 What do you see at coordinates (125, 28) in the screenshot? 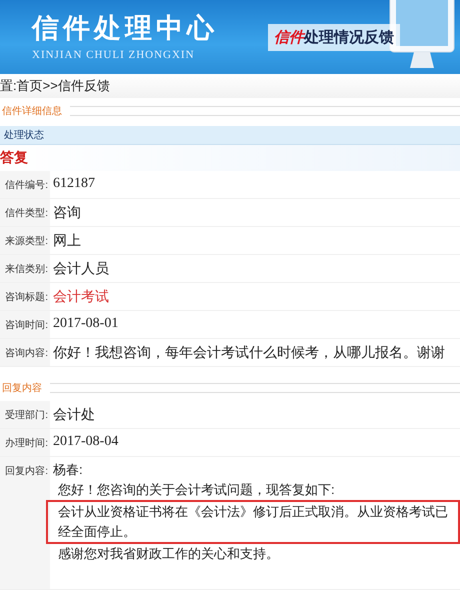
I see `site-title: 信件处理中心` at bounding box center [125, 28].